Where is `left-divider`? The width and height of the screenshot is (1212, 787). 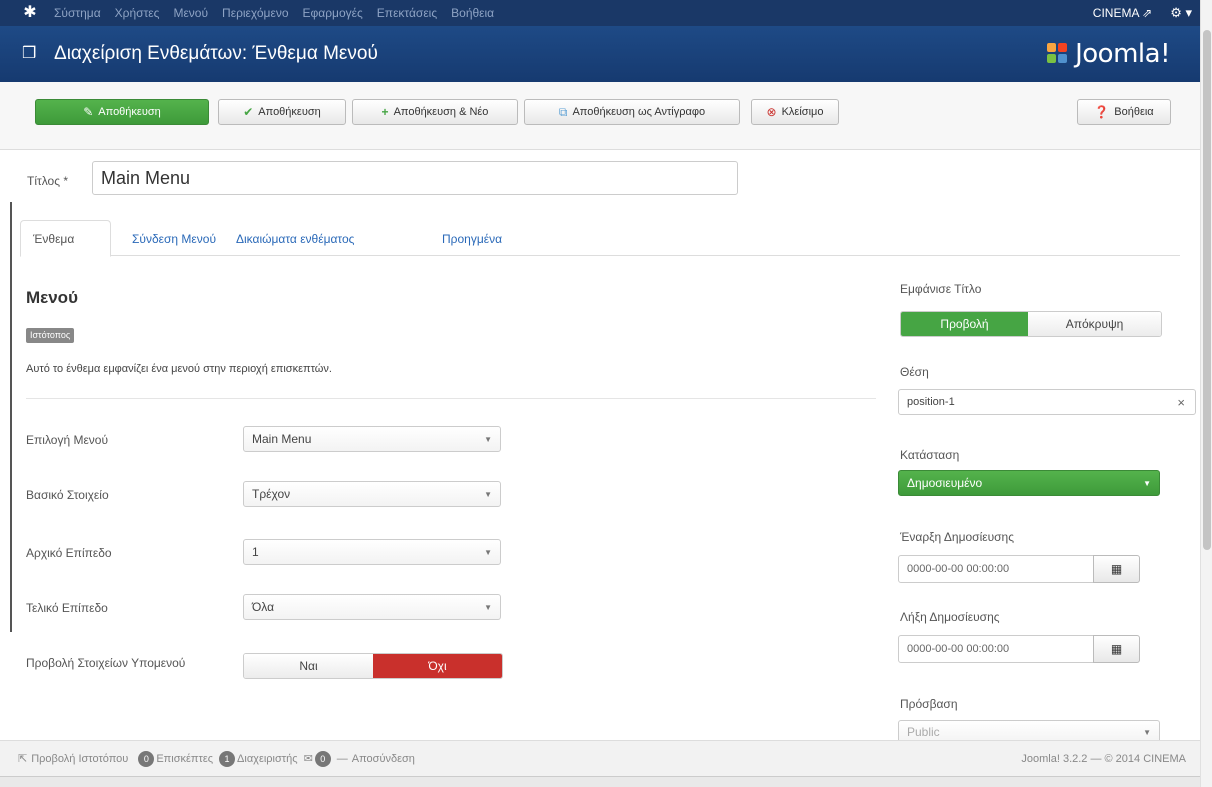
left-divider is located at coordinates (11, 417).